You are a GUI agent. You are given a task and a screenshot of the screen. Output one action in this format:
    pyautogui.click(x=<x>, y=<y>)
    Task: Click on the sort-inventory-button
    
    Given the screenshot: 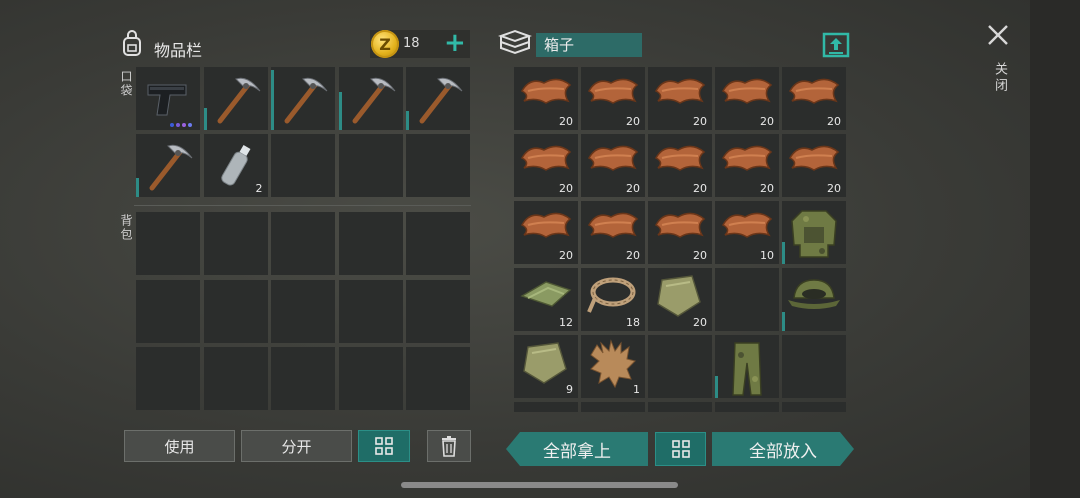 What is the action you would take?
    pyautogui.click(x=384, y=446)
    